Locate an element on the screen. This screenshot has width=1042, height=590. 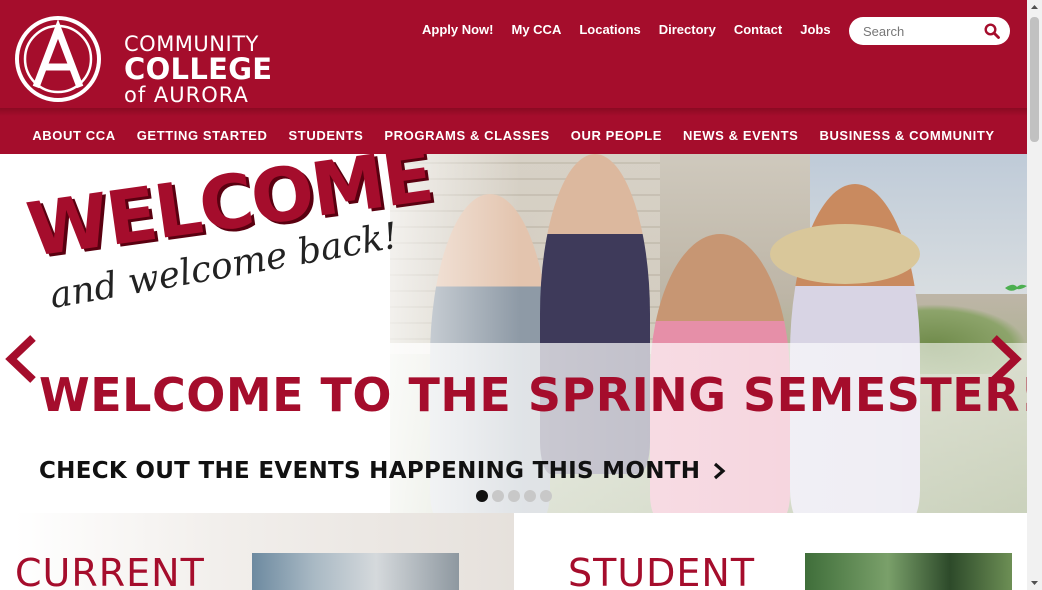
utility-link-contact: Contact is located at coordinates (758, 29).